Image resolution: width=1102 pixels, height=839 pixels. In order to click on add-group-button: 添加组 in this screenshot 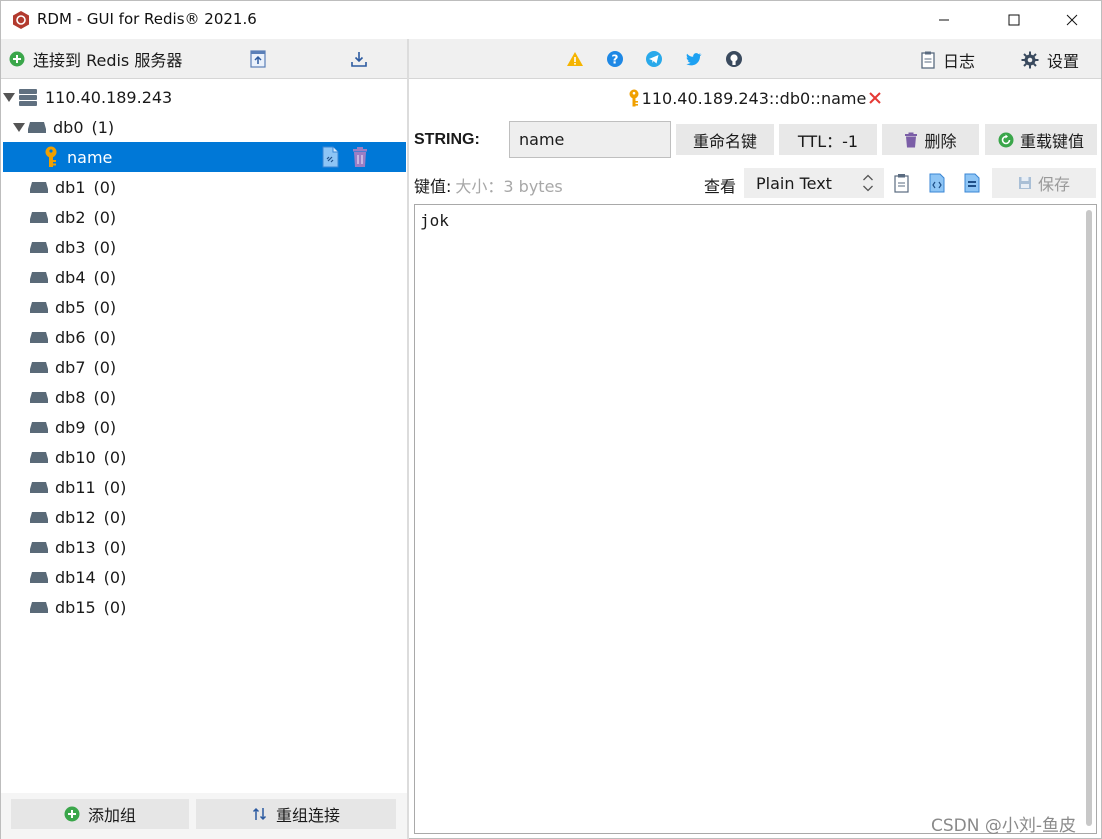, I will do `click(100, 814)`.